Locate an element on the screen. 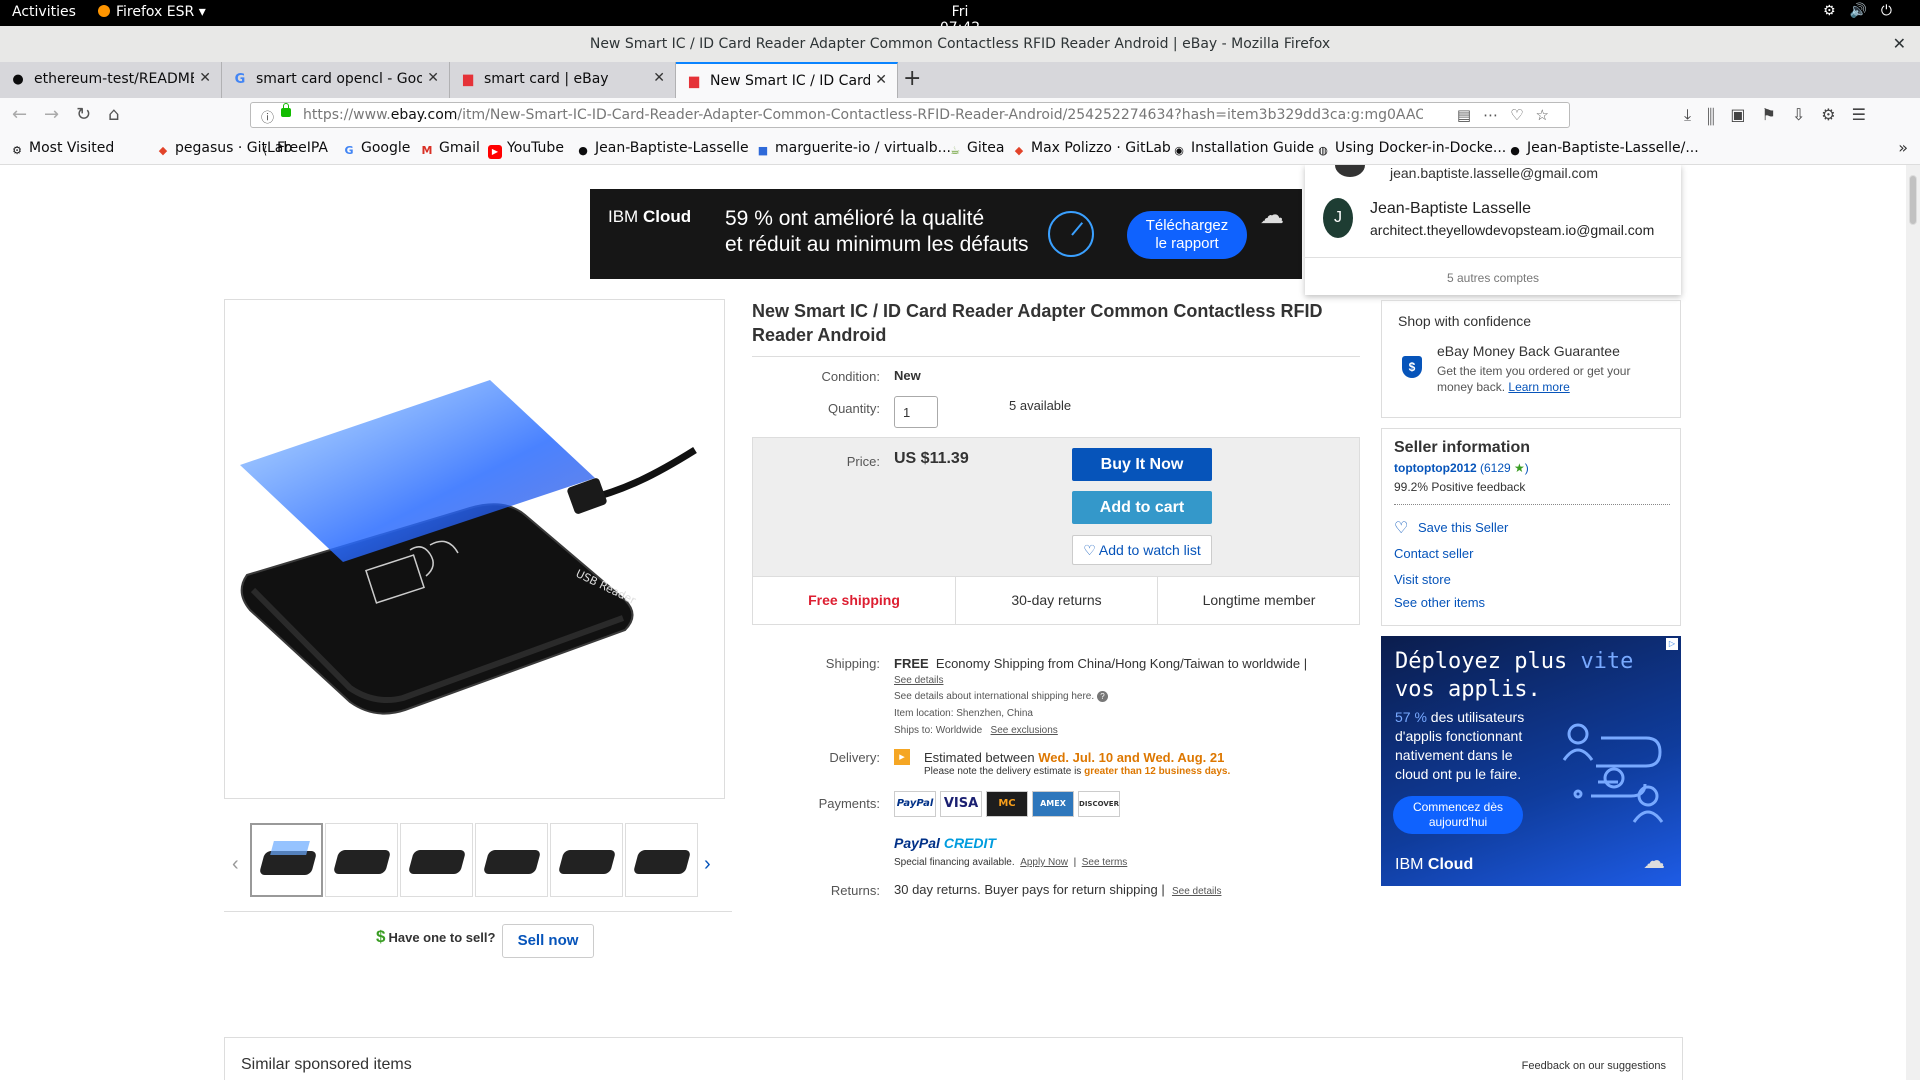  thumbnail-strip is located at coordinates (480, 862).